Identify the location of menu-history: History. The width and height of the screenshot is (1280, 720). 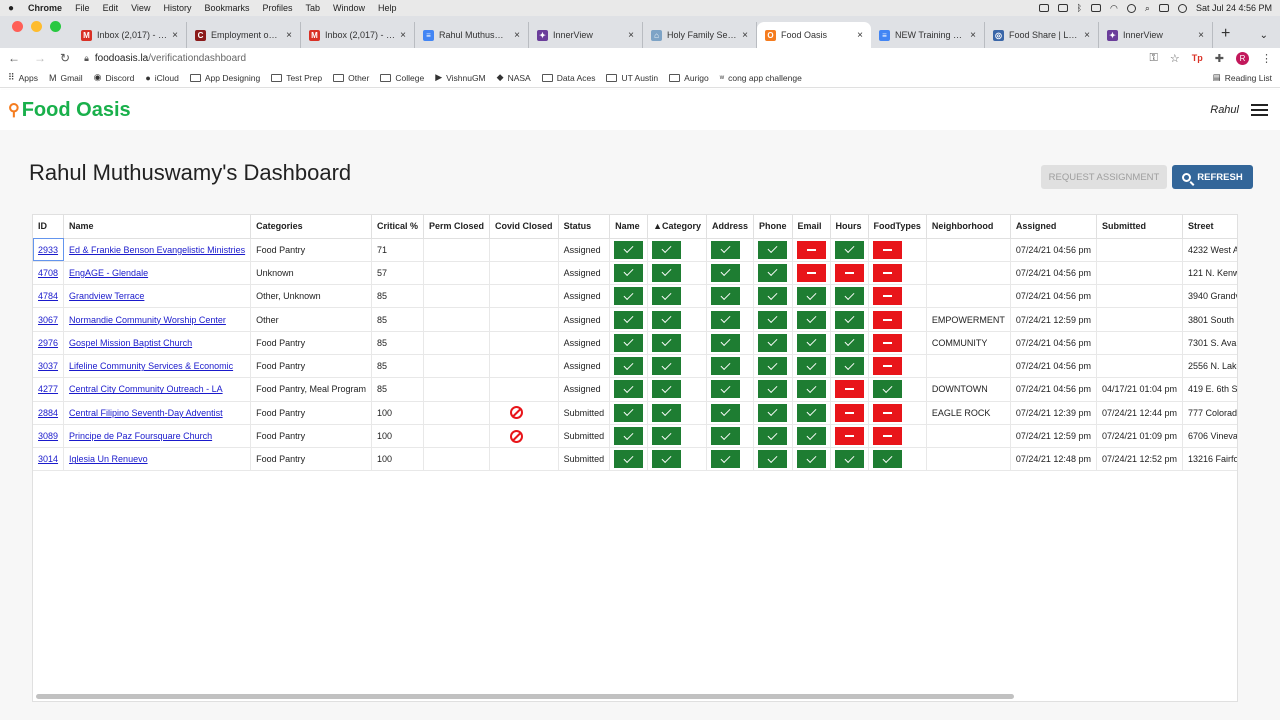
(177, 8).